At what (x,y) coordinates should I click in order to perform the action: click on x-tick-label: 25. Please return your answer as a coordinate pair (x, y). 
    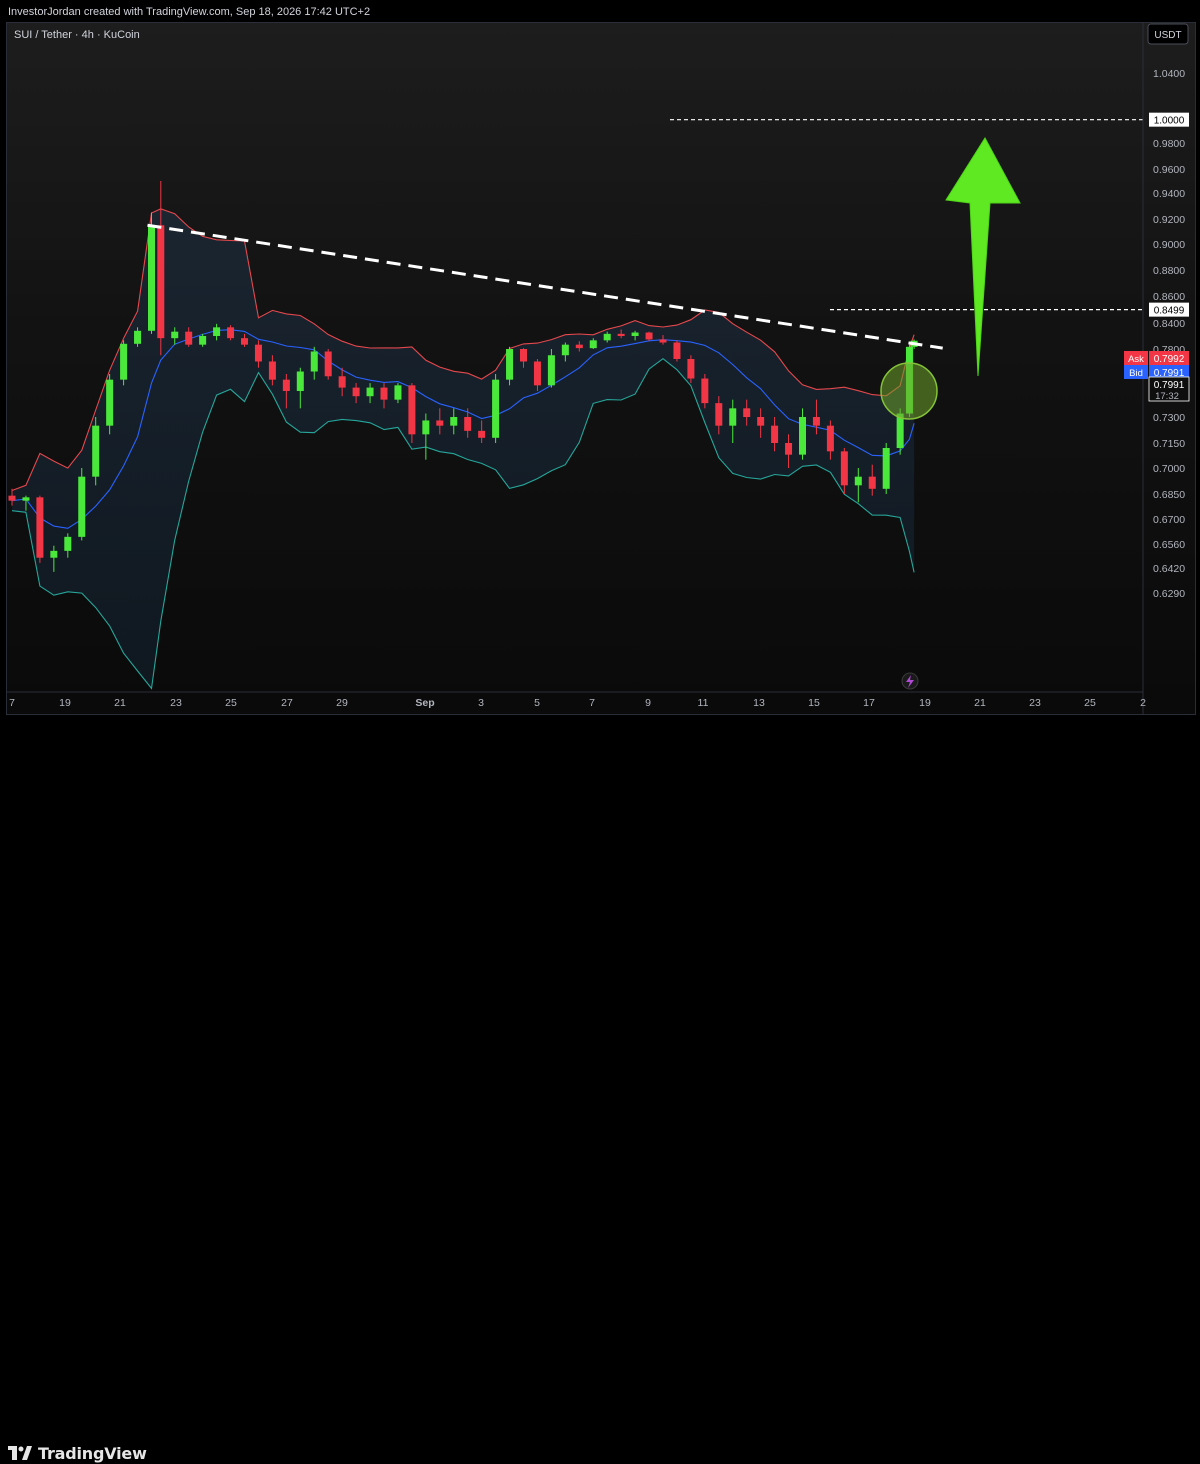
    Looking at the image, I should click on (231, 703).